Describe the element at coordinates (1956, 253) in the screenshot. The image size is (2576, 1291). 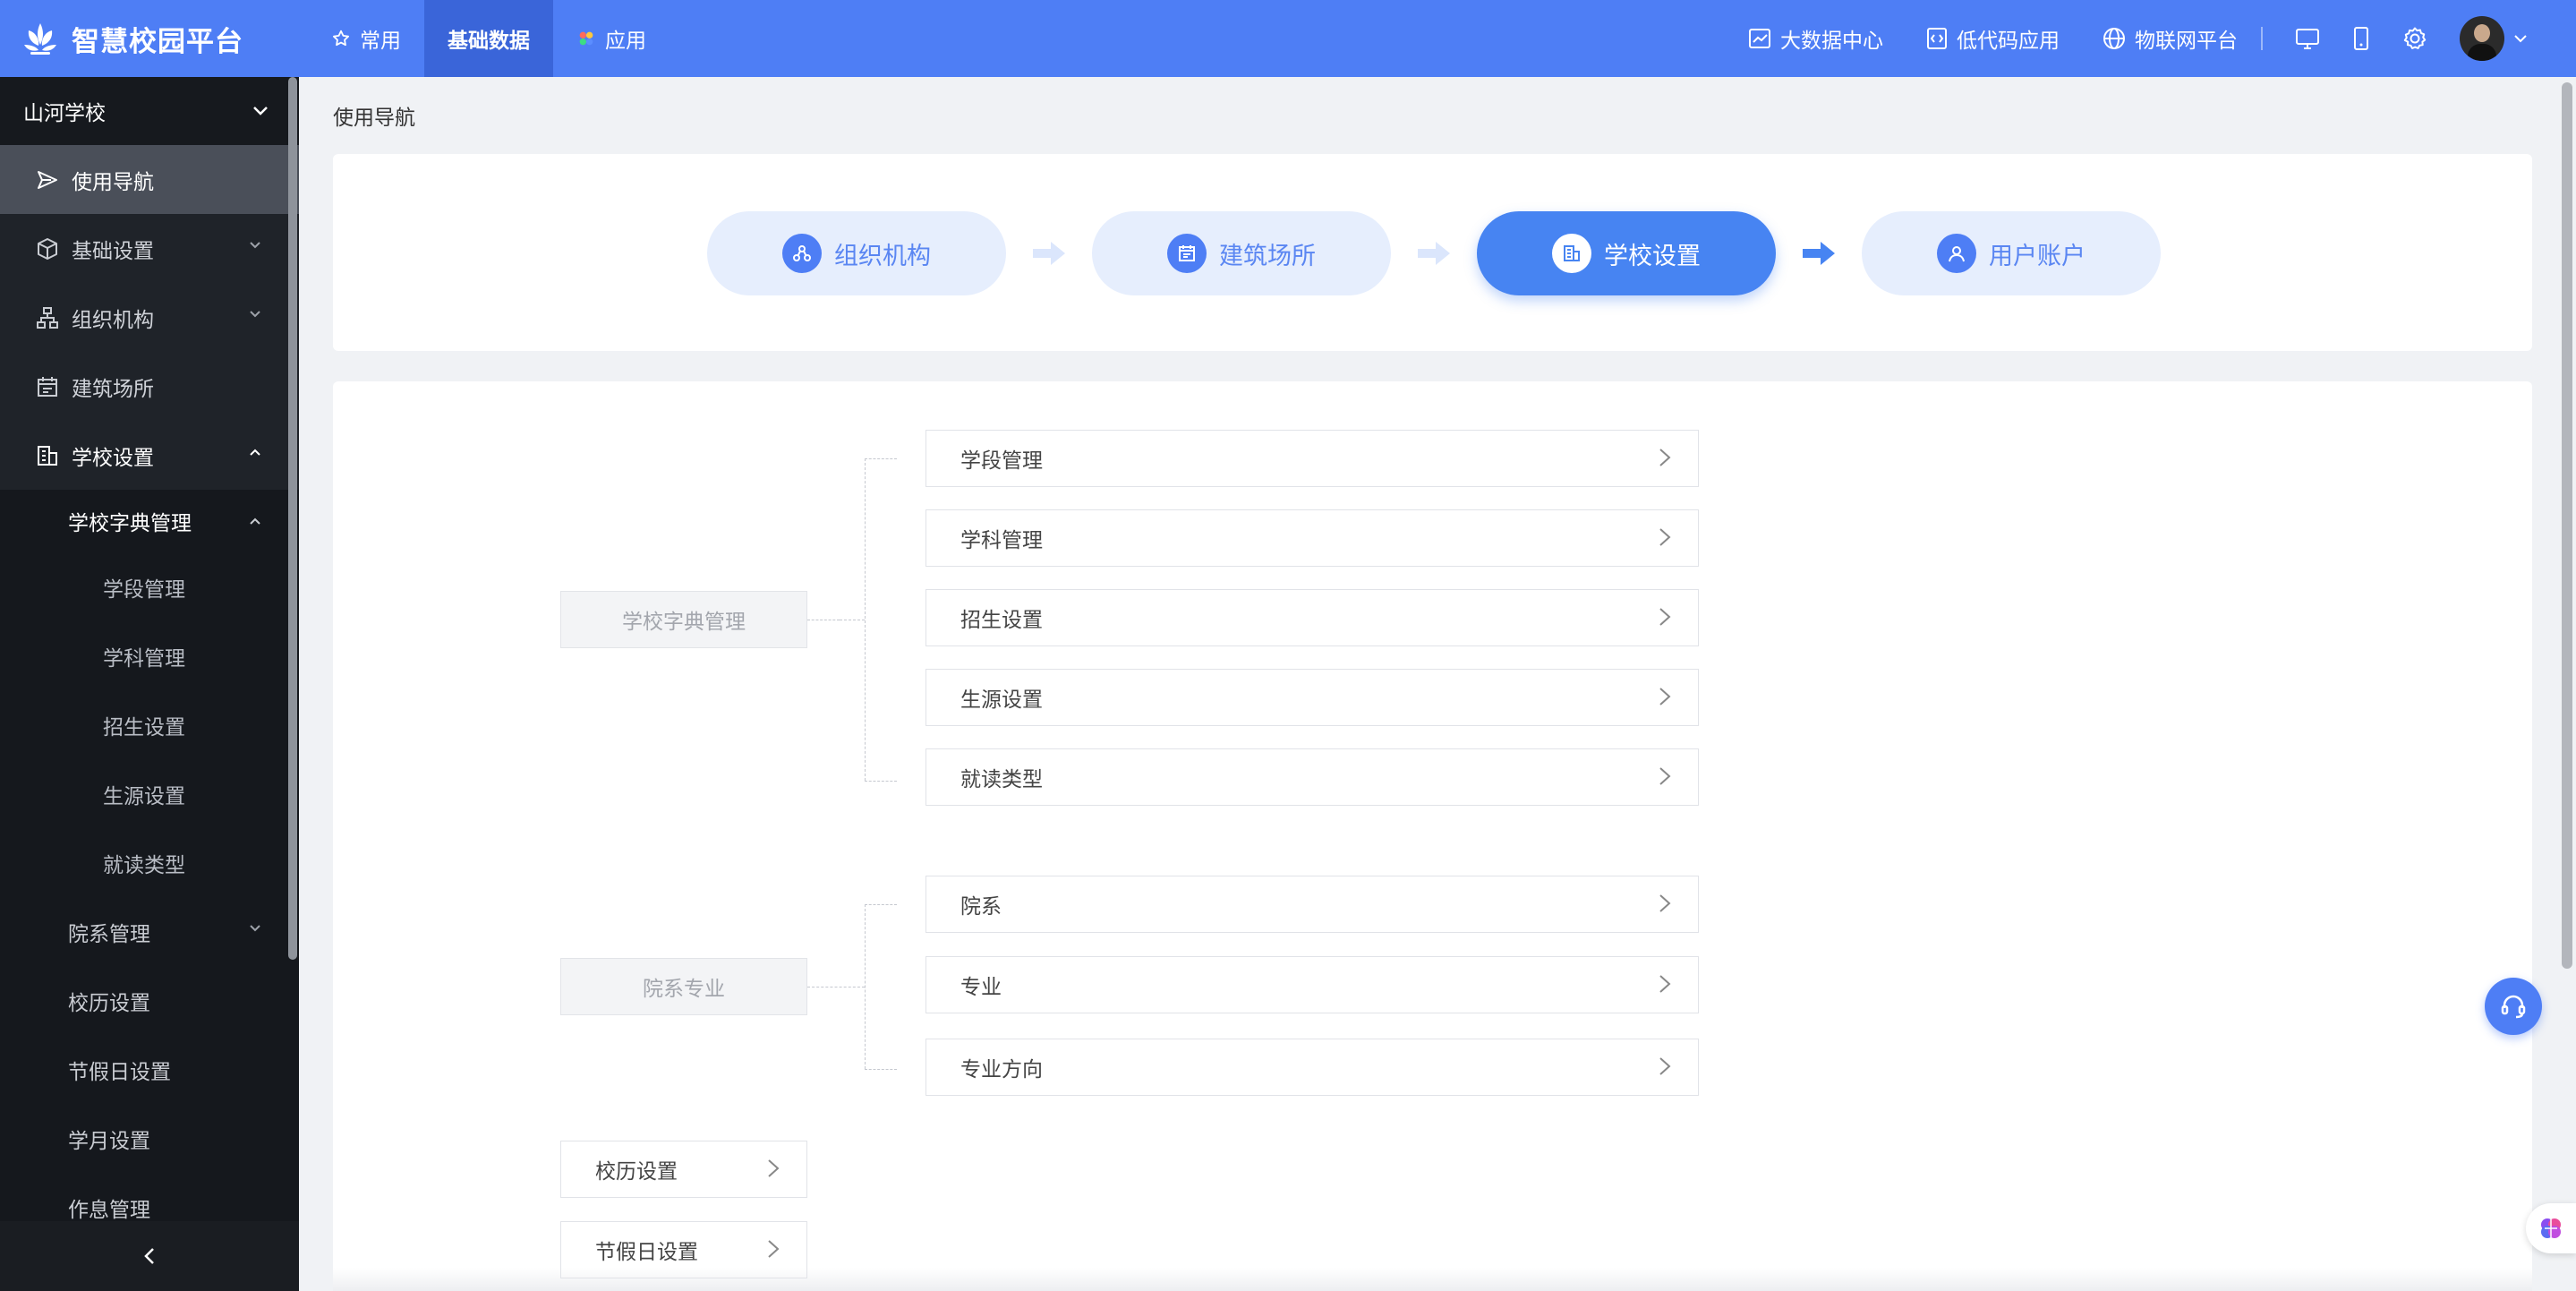
I see `user-icon` at that location.